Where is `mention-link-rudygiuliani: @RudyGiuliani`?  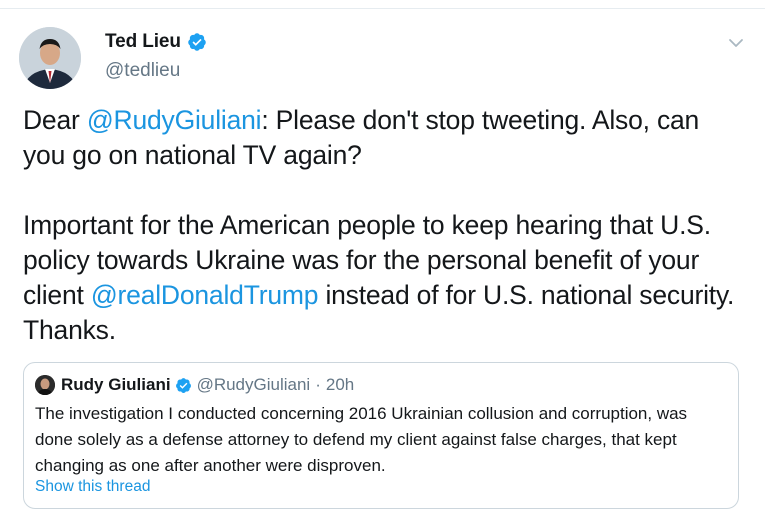
mention-link-rudygiuliani: @RudyGiuliani is located at coordinates (174, 120).